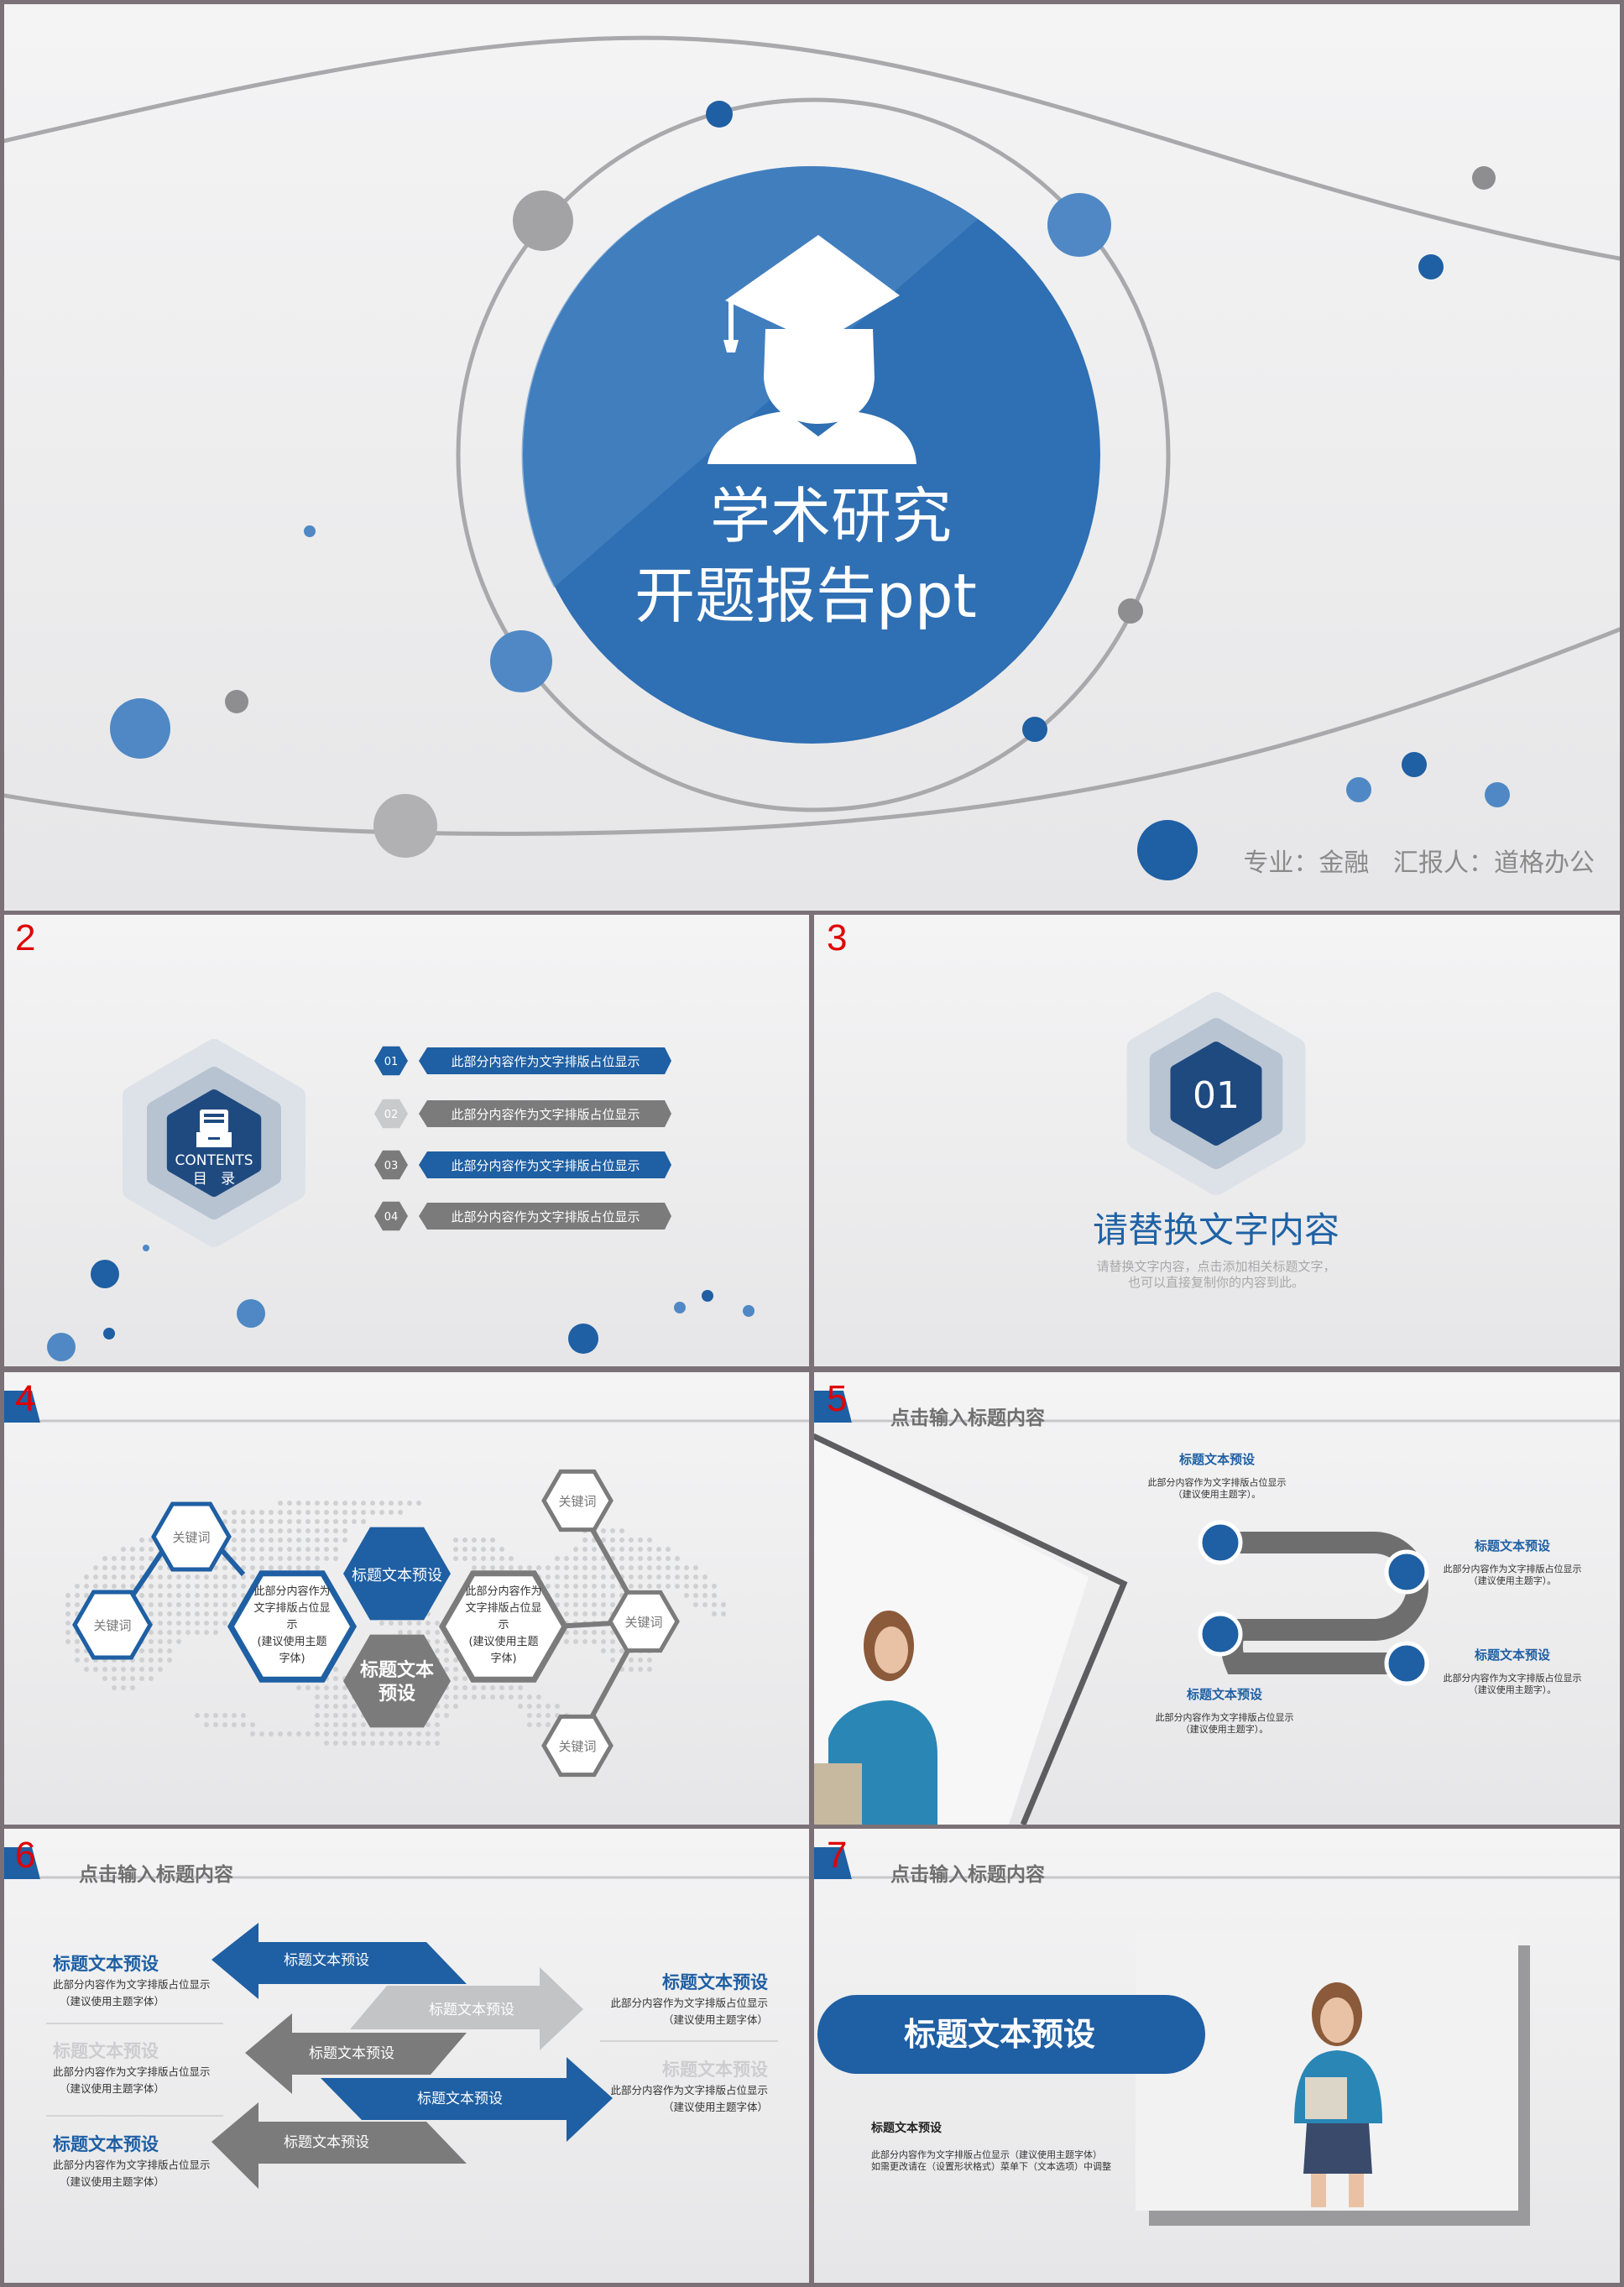 Image resolution: width=1624 pixels, height=2287 pixels. I want to click on contents-item-03: 03 此部分内容作为文字排版占位显示, so click(522, 1165).